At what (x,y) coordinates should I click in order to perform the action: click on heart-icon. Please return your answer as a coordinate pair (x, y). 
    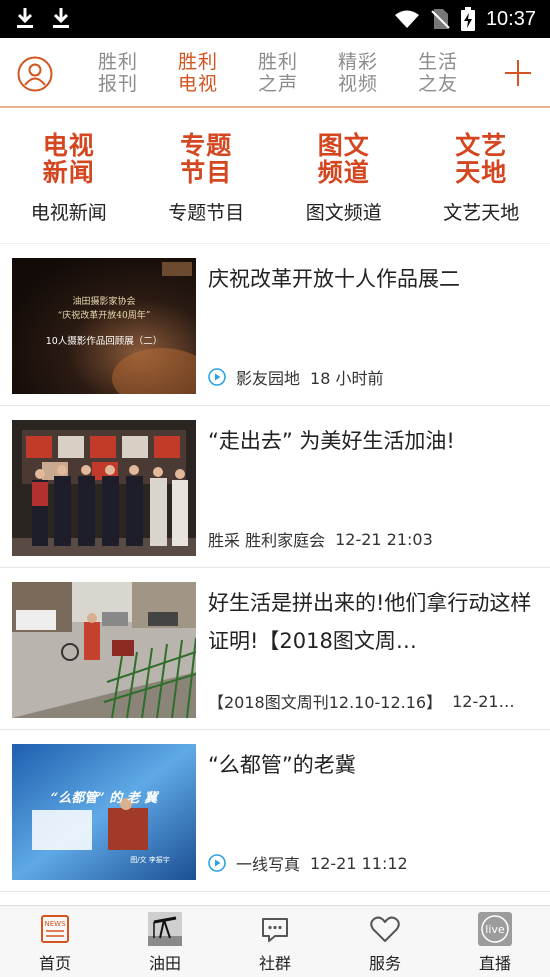
    Looking at the image, I should click on (385, 929).